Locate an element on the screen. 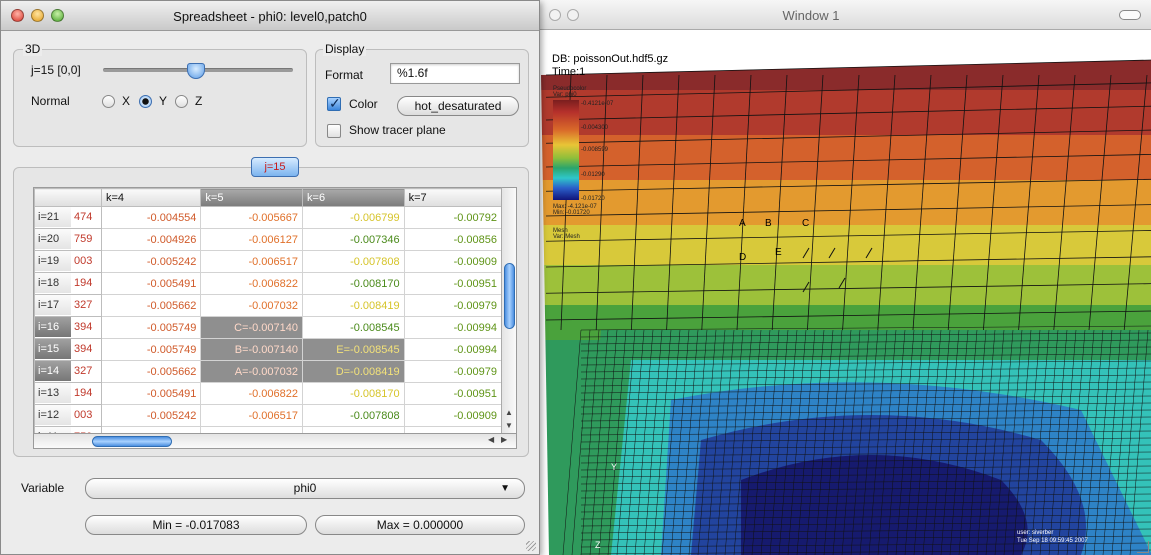 This screenshot has width=1151, height=555. scroll-up-icon: ▲ is located at coordinates (509, 412).